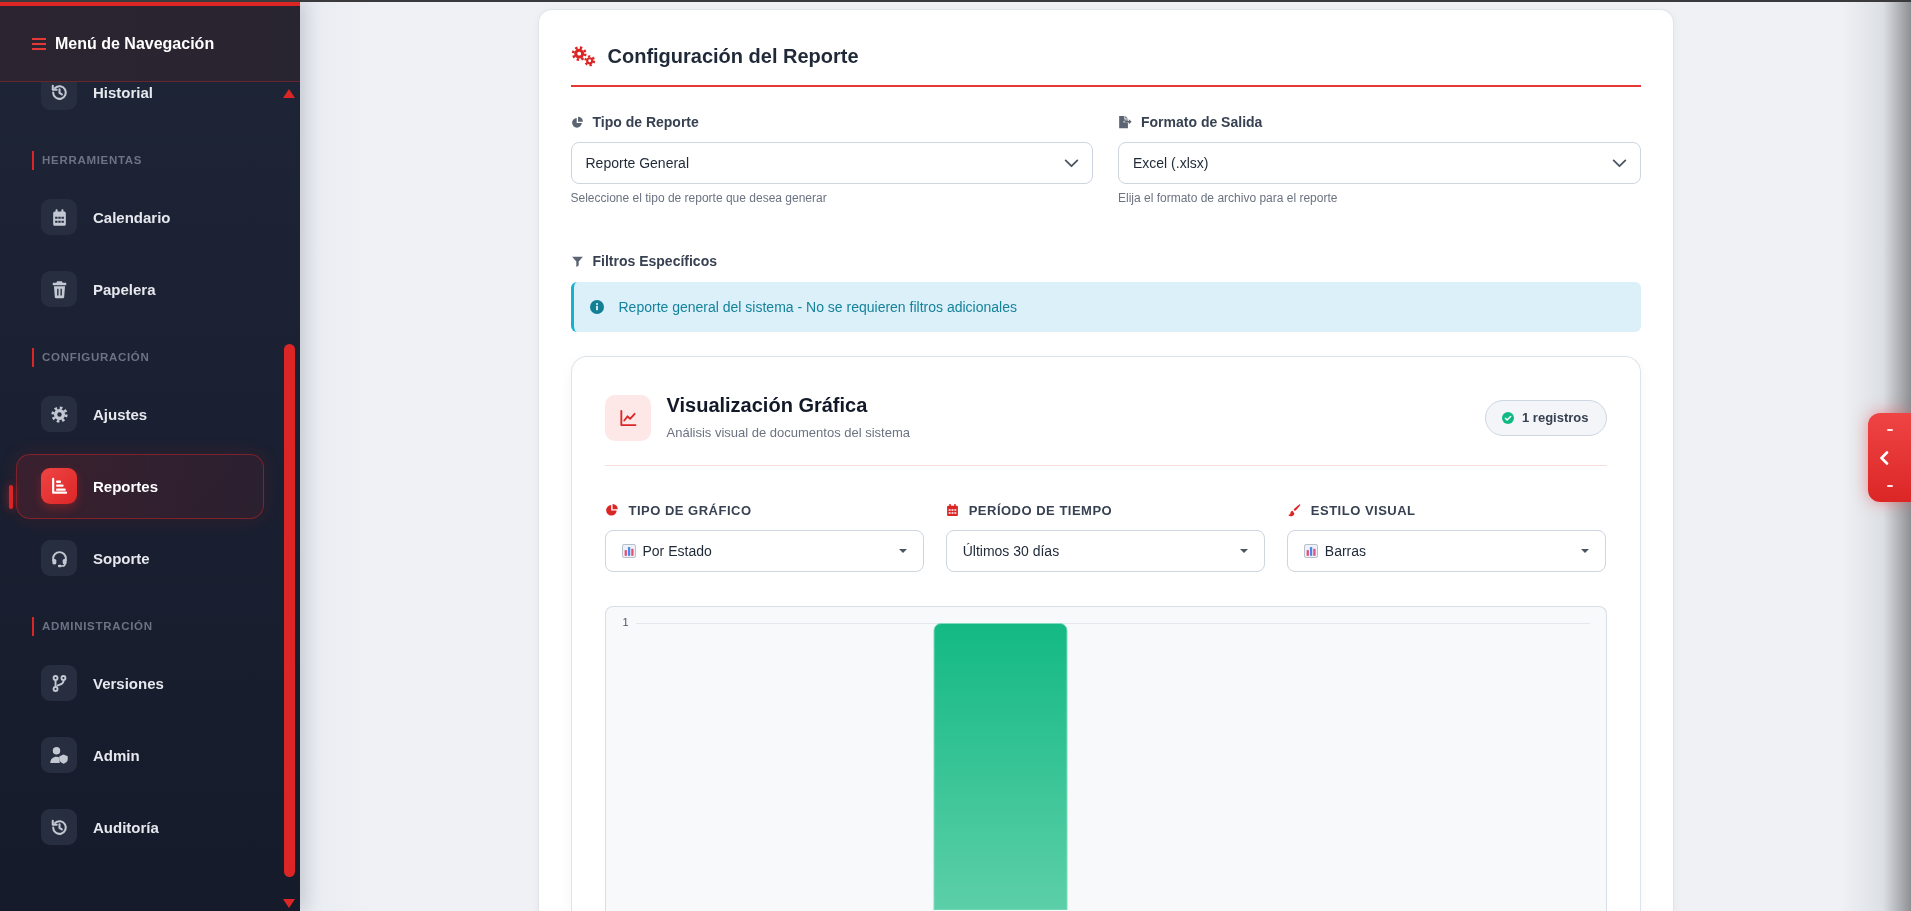 The height and width of the screenshot is (911, 1911). I want to click on scroll-down-icon, so click(289, 903).